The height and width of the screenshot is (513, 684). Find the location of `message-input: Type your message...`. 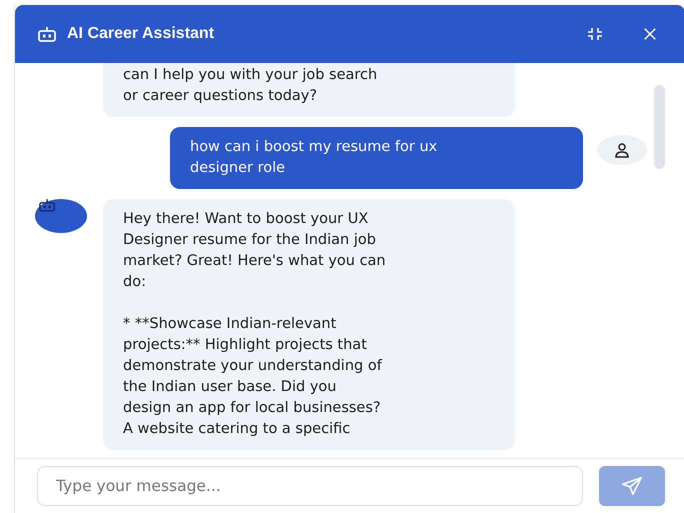

message-input: Type your message... is located at coordinates (310, 486).